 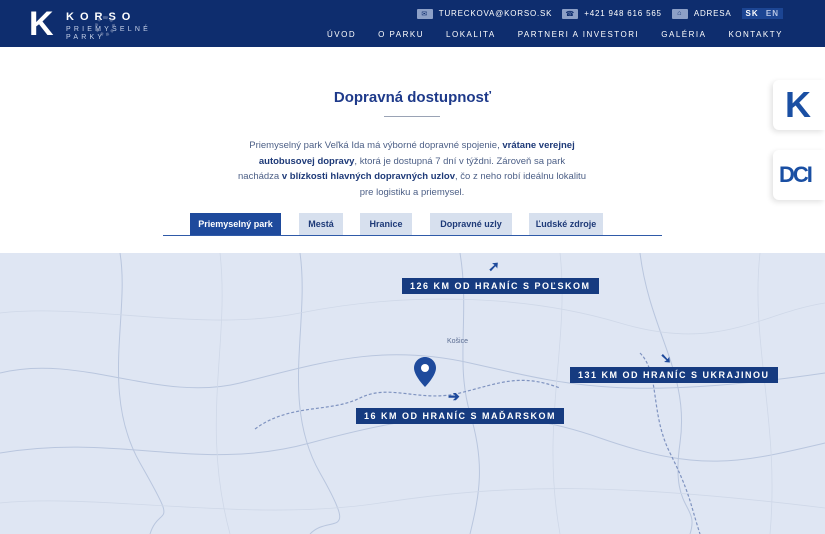 I want to click on lang-en: EN, so click(x=772, y=13).